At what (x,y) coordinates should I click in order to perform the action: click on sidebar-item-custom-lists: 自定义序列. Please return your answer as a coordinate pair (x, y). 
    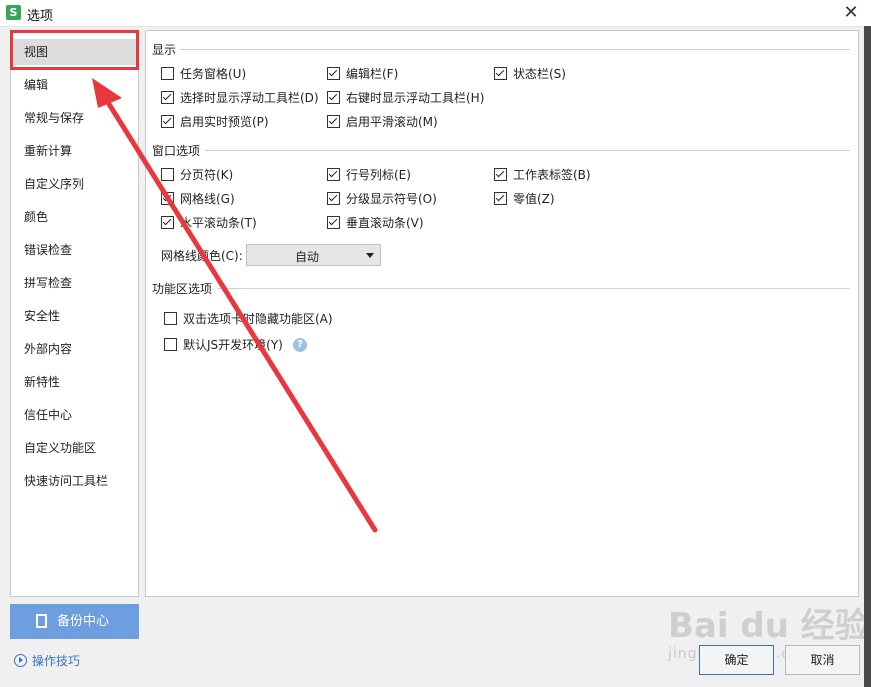
    Looking at the image, I should click on (74, 184).